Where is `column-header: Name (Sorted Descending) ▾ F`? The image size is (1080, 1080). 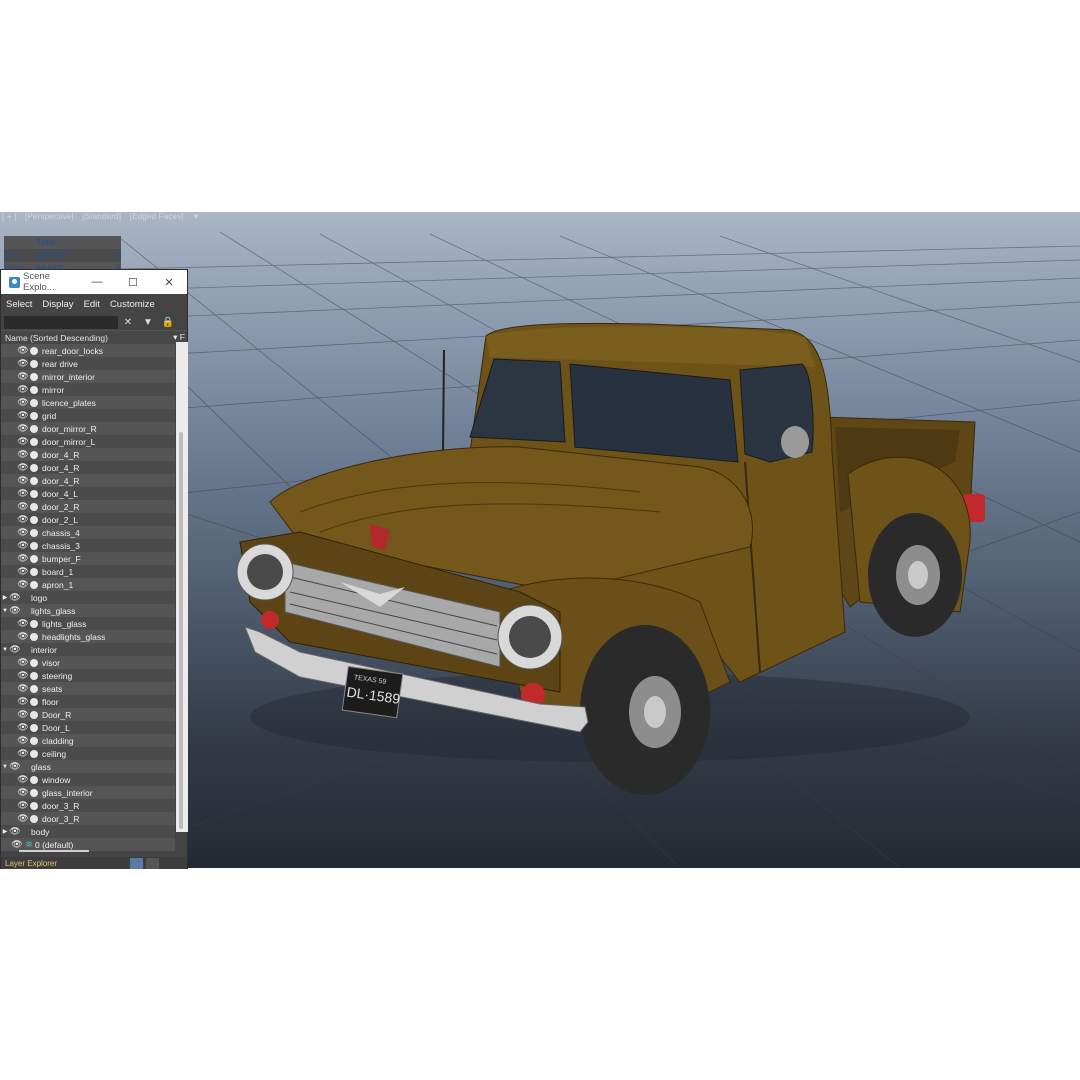
column-header: Name (Sorted Descending) ▾ F is located at coordinates (94, 337).